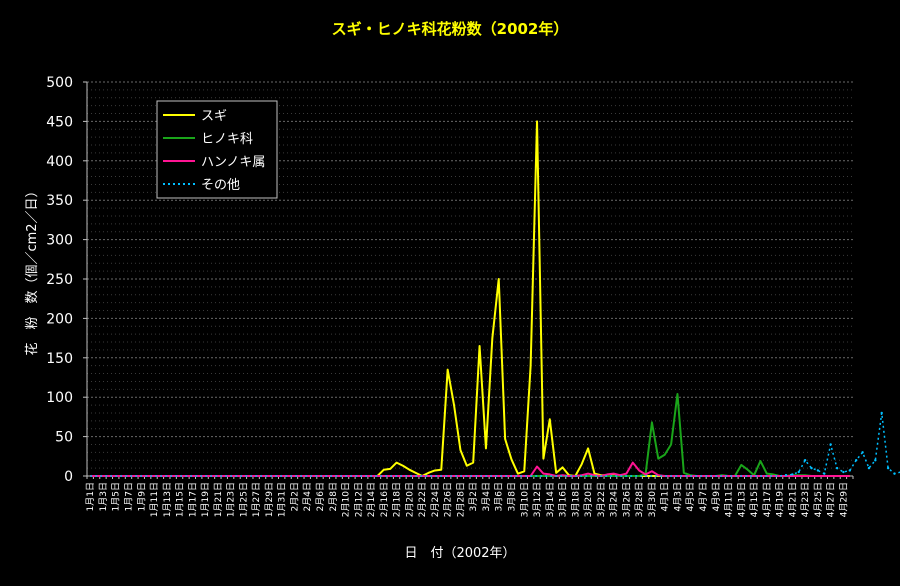 The image size is (900, 586). I want to click on x-tick-label: 3月10日, so click(524, 499).